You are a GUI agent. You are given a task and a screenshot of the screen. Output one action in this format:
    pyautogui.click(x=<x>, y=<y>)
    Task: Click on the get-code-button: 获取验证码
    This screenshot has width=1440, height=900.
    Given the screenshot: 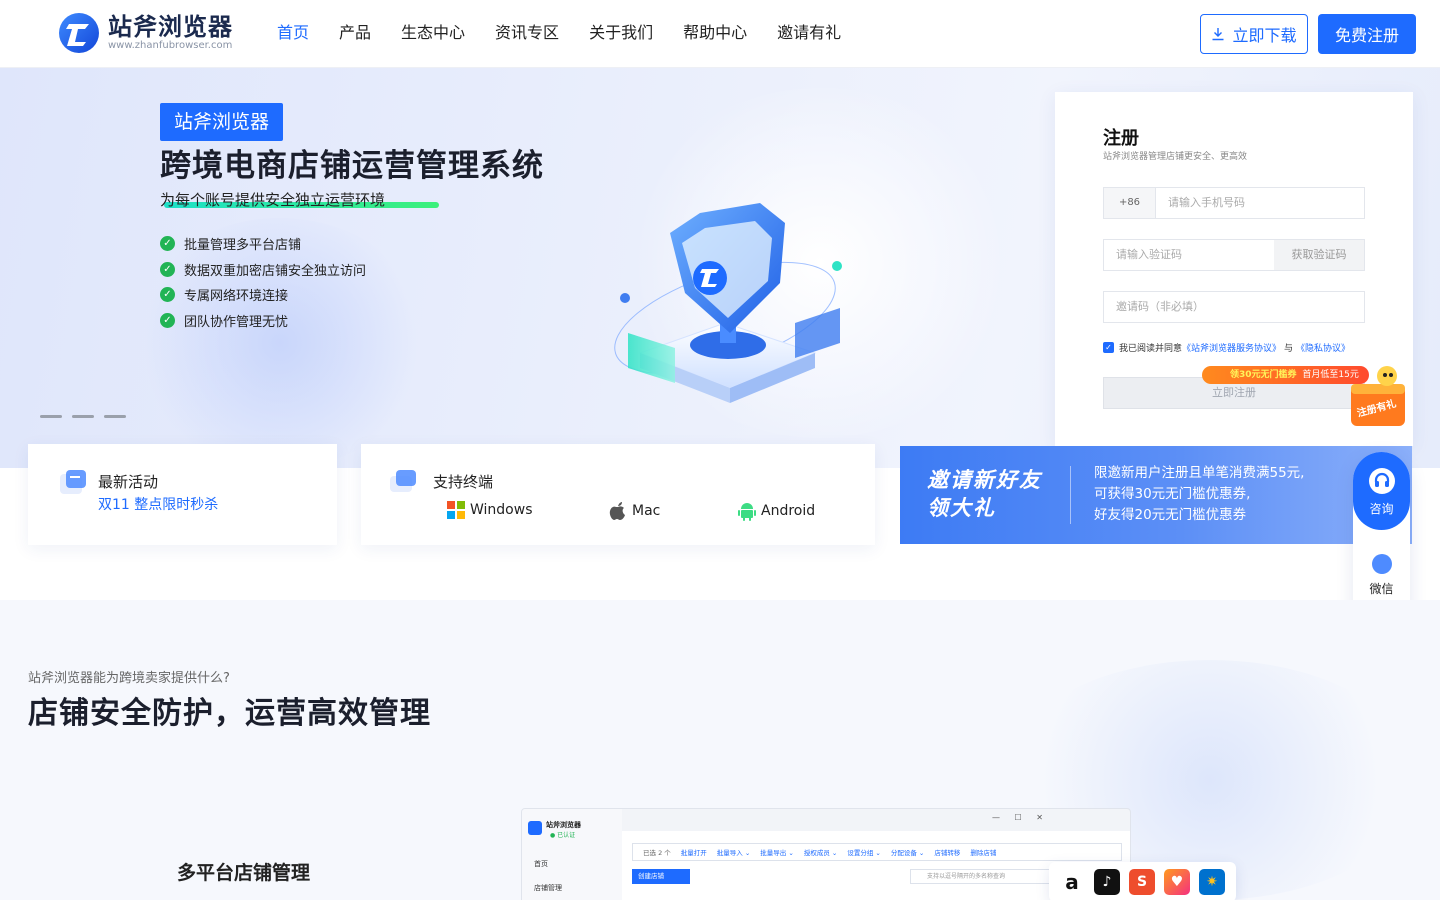 What is the action you would take?
    pyautogui.click(x=1319, y=255)
    